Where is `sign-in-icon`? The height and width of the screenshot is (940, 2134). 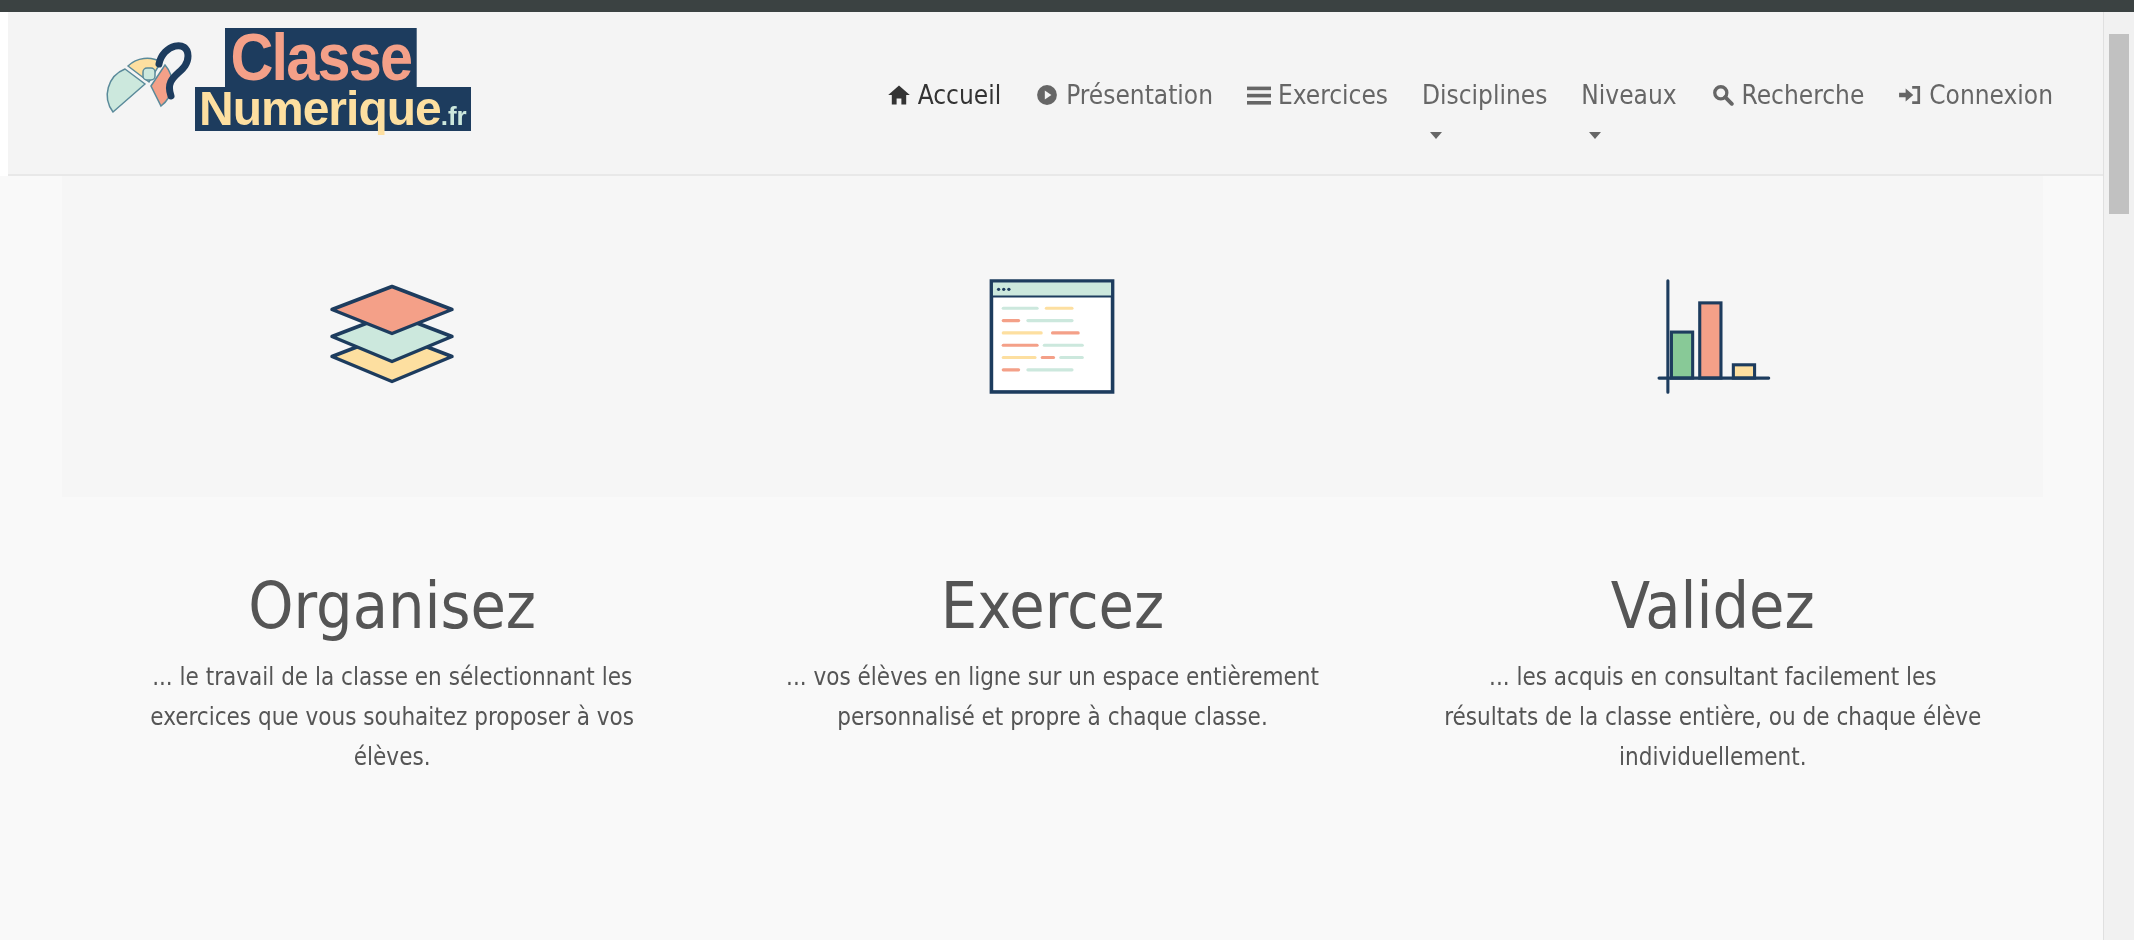
sign-in-icon is located at coordinates (1910, 95).